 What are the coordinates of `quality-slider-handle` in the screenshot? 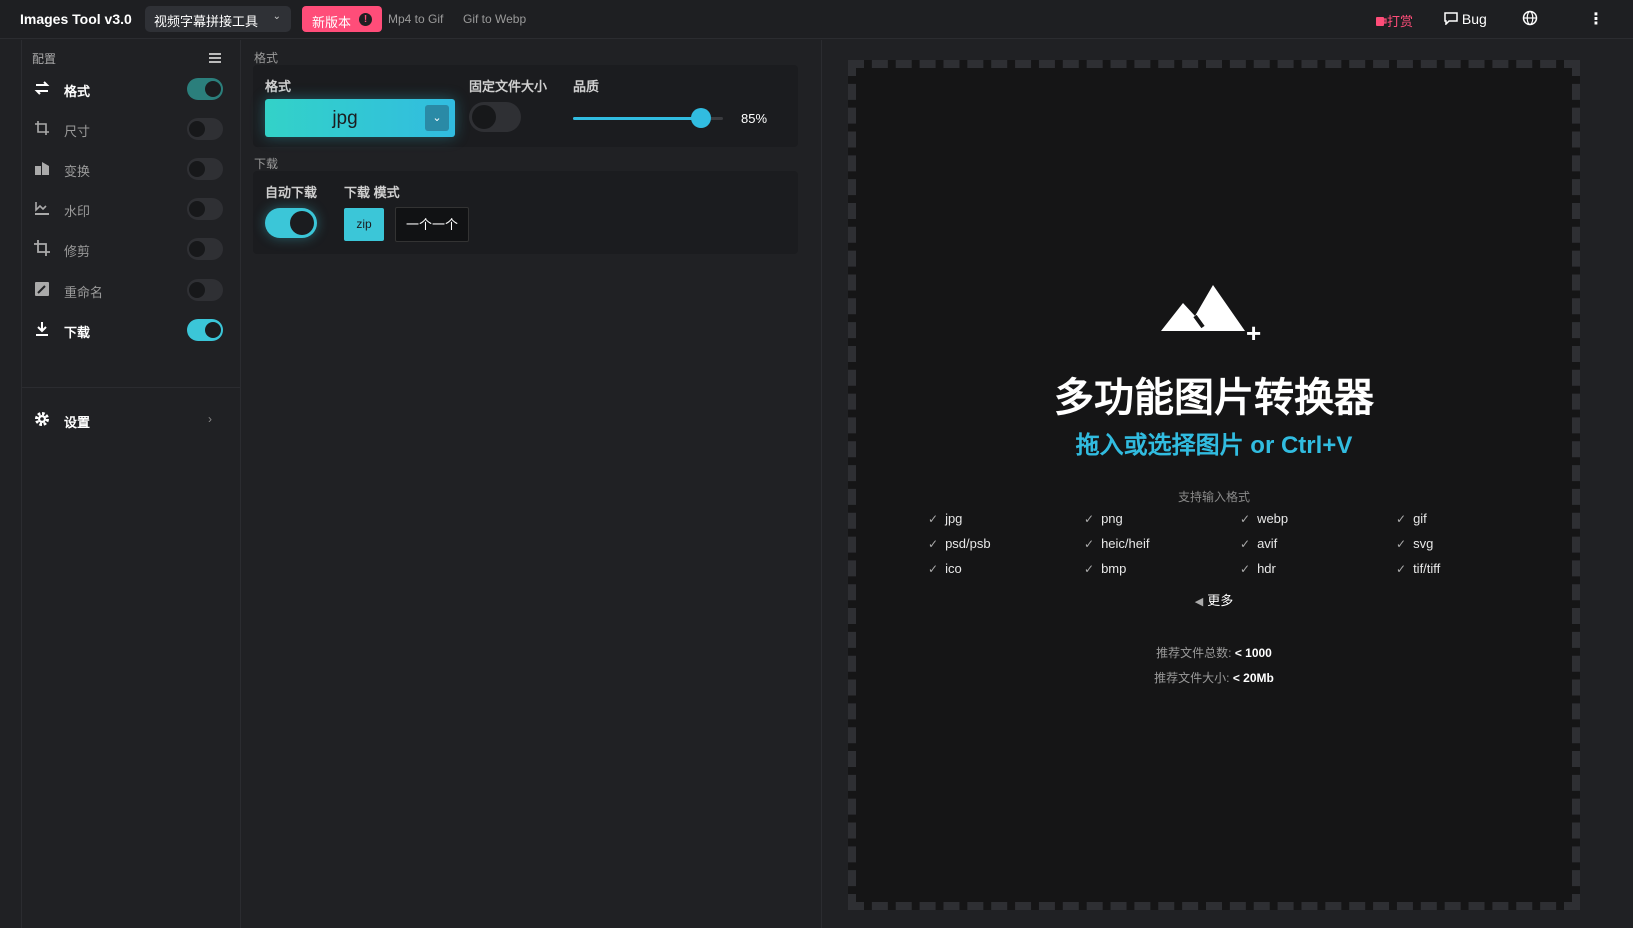 It's located at (700, 118).